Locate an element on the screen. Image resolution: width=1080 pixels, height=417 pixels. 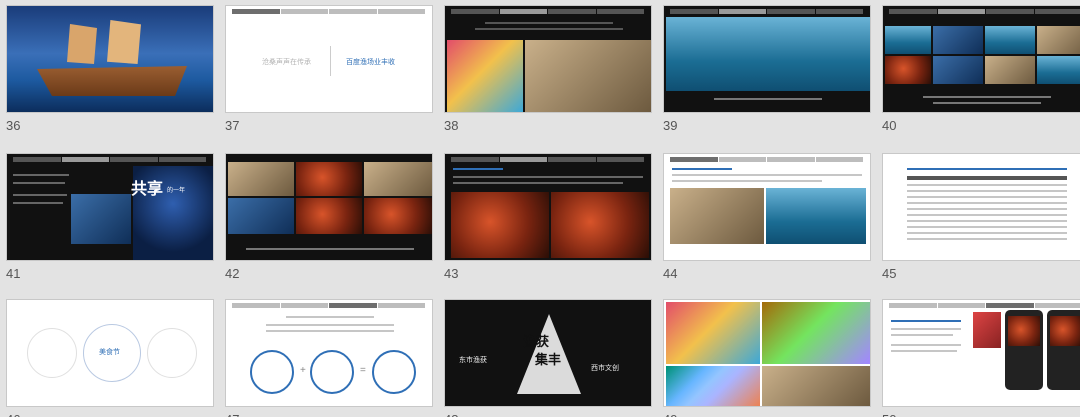
slide-thumbnail-47: + = 47 is located at coordinates (334, 358).